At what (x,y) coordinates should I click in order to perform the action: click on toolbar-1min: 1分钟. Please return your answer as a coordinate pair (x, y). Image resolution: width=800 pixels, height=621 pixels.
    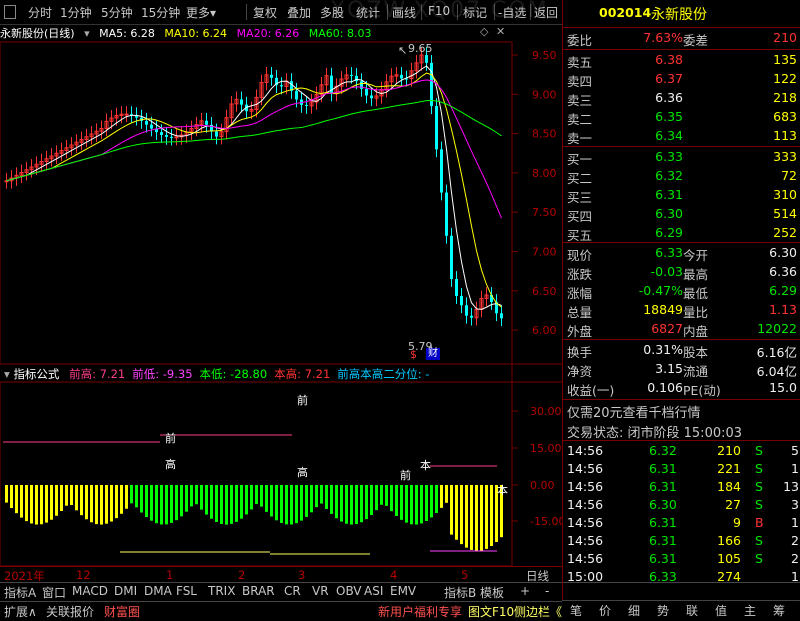
    Looking at the image, I should click on (76, 12).